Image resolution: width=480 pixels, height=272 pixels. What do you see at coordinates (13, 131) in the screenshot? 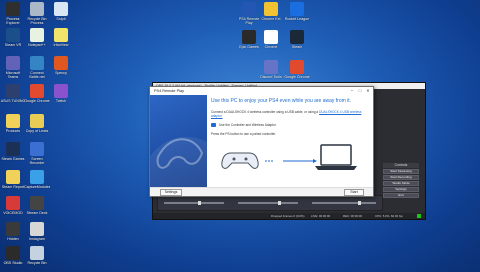
I see `desktop-icon-label: Products` at bounding box center [13, 131].